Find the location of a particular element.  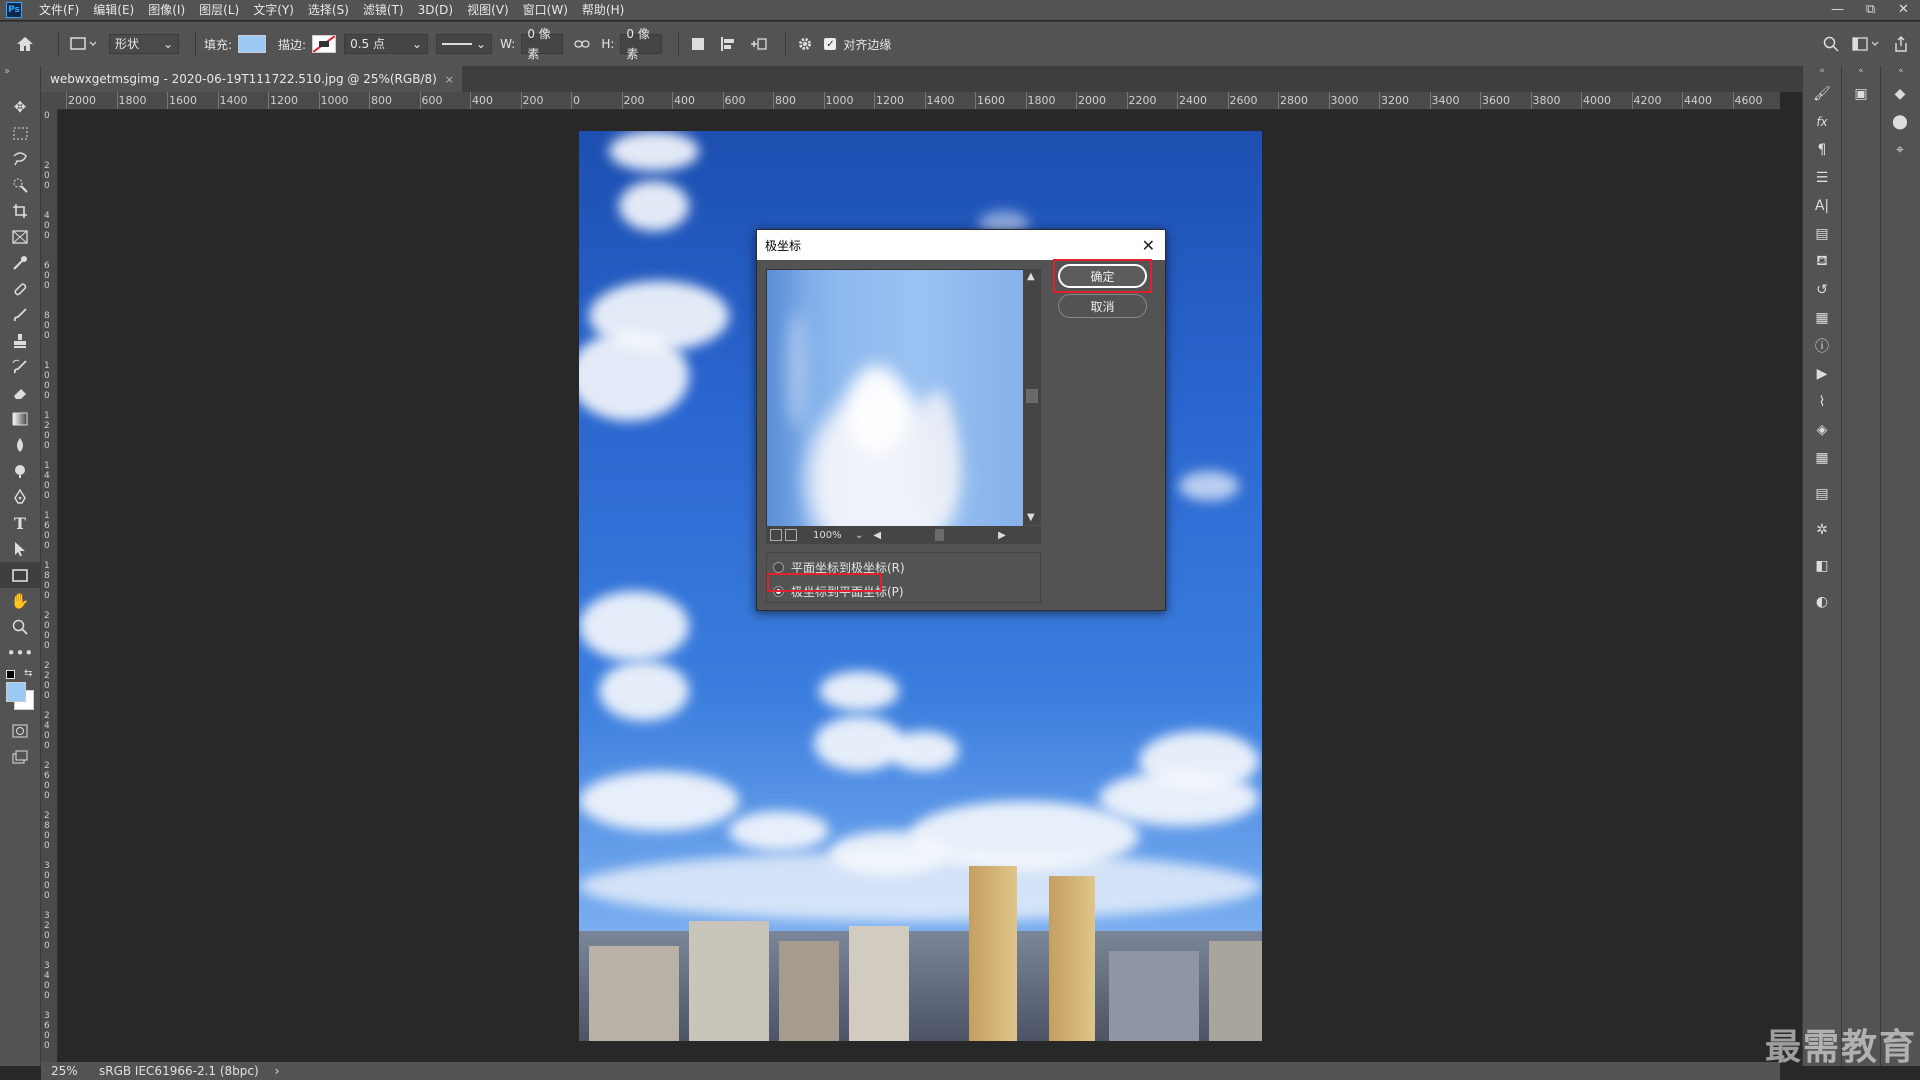

menu-view: 视图(V) is located at coordinates (488, 10).